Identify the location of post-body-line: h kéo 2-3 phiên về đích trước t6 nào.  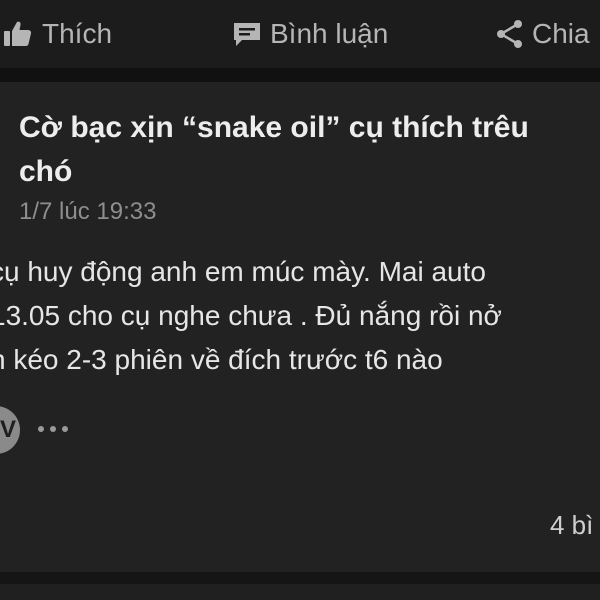
(221, 359).